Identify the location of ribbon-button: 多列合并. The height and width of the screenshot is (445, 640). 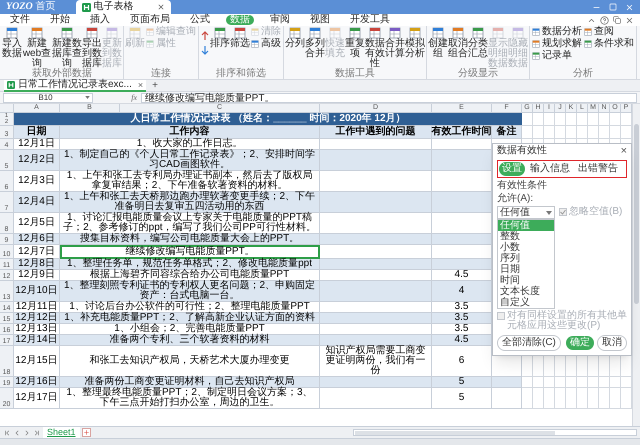
(315, 48).